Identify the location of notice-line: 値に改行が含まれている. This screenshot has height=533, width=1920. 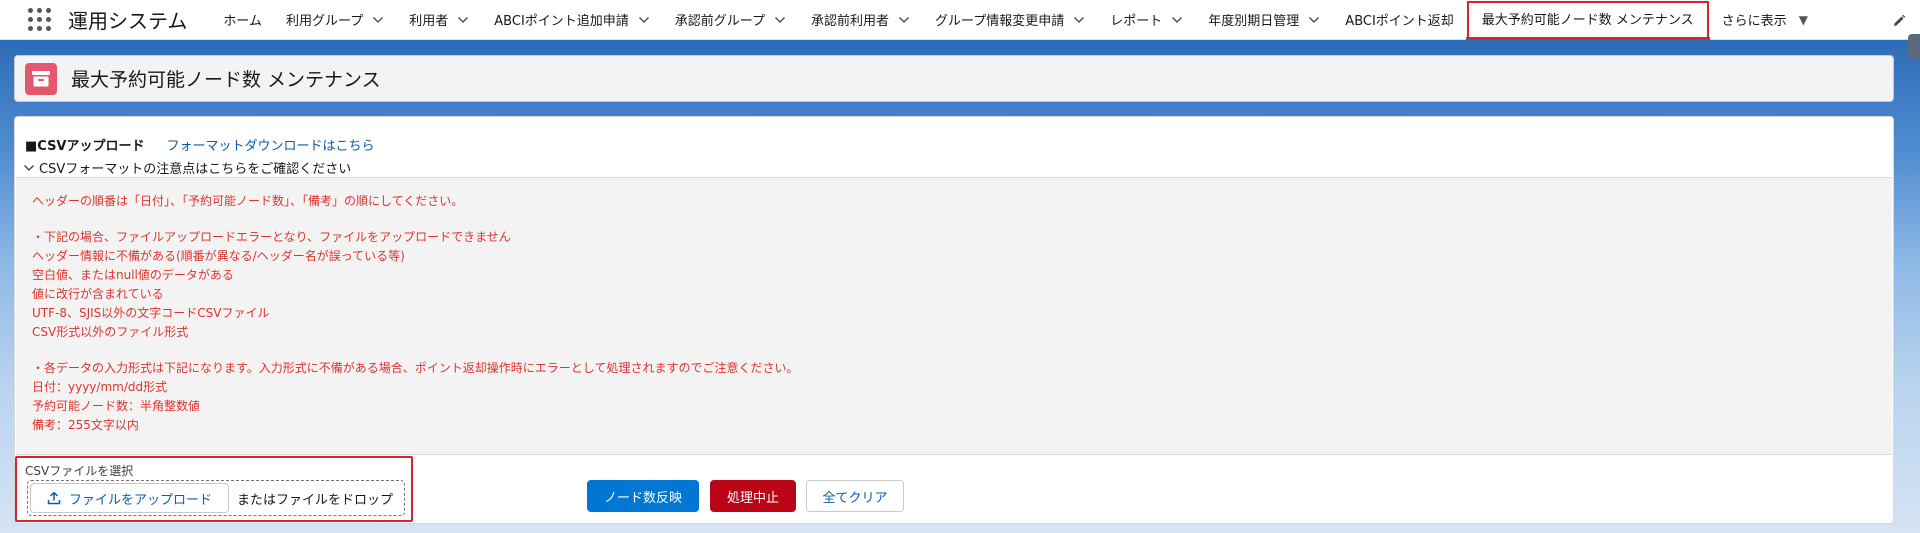
(98, 294).